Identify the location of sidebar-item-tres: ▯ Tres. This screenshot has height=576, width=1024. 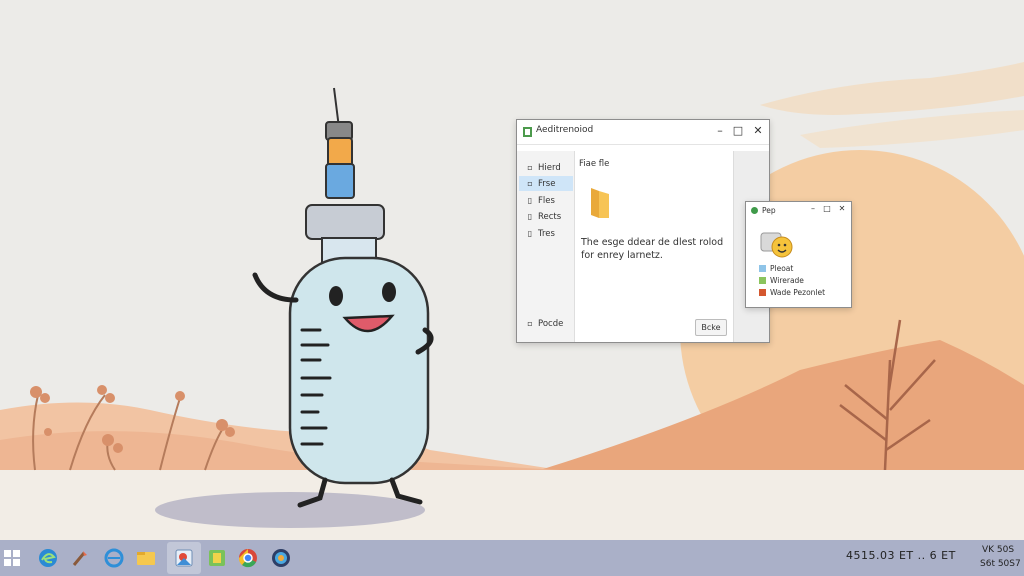
(546, 233).